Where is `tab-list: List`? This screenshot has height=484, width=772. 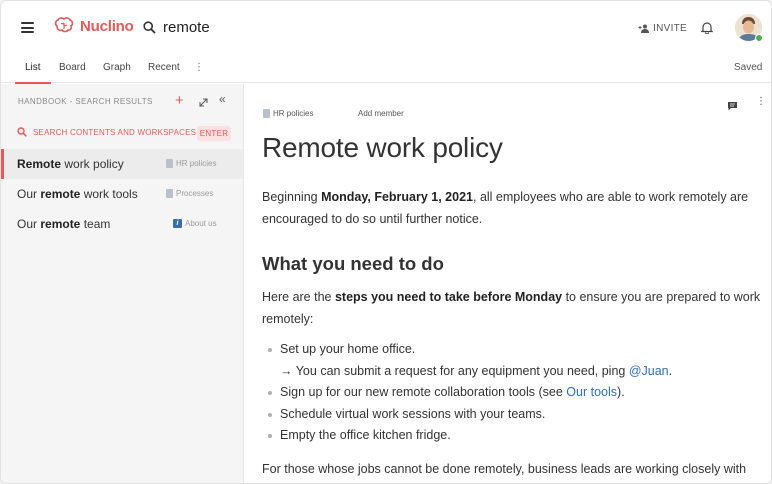 tab-list: List is located at coordinates (33, 67).